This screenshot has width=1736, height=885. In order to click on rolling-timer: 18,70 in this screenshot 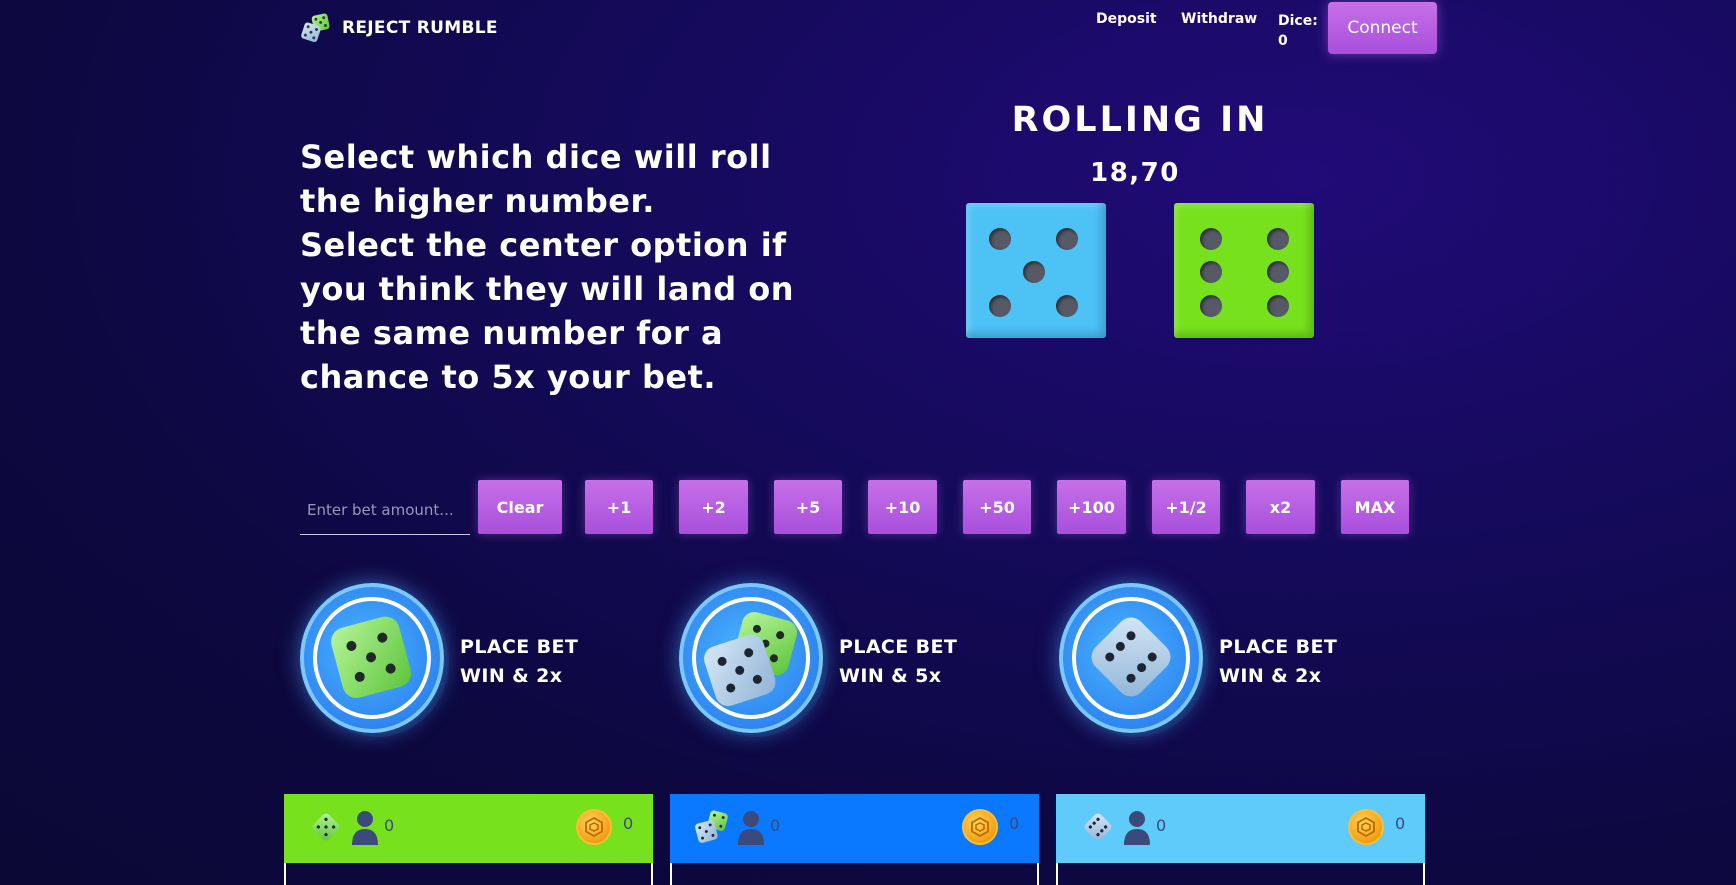, I will do `click(1135, 173)`.